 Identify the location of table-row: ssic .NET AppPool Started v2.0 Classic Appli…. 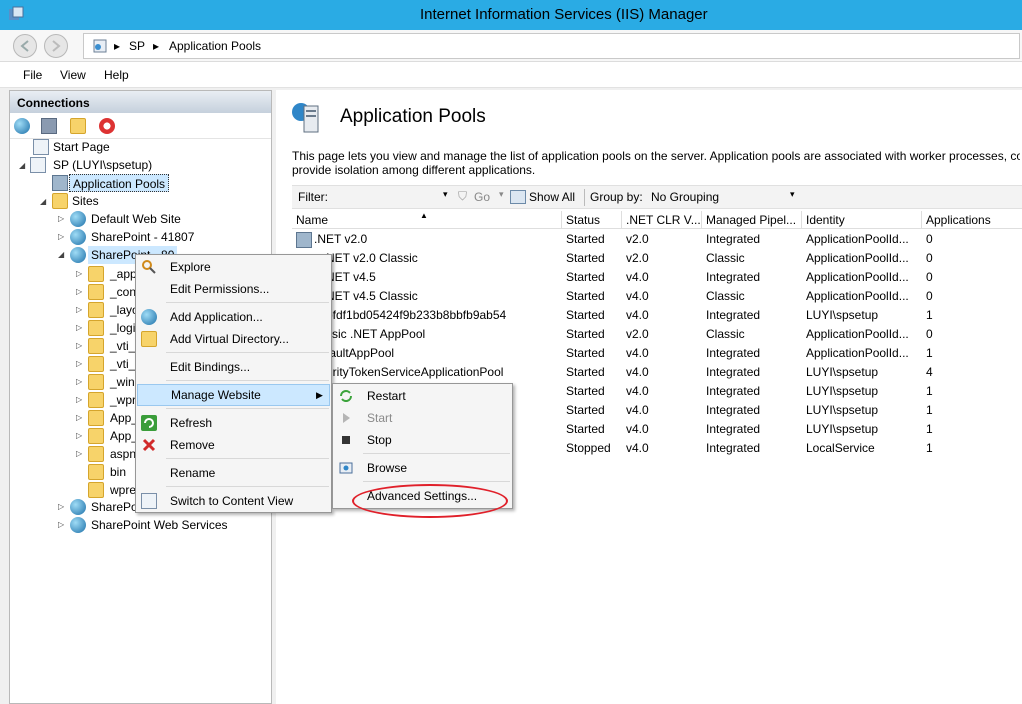
(657, 334).